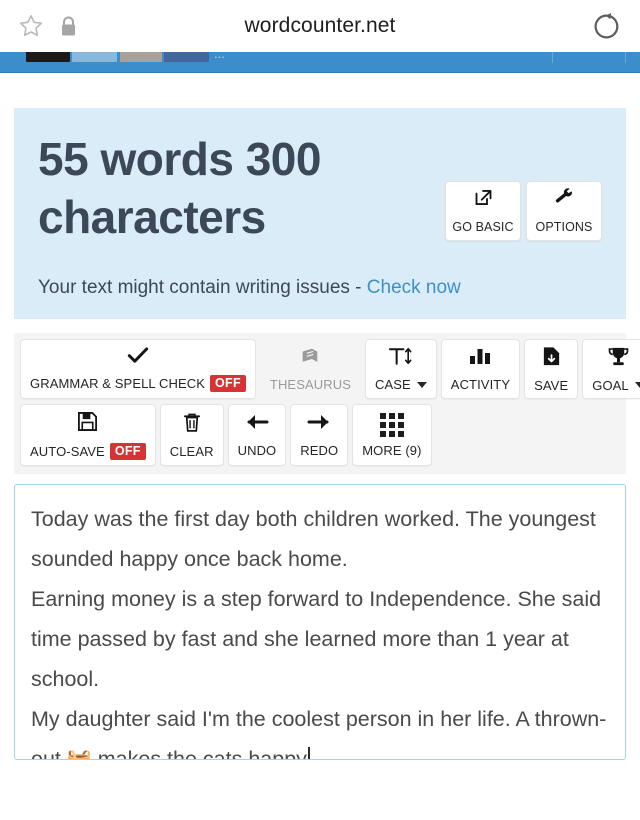  I want to click on case-button: CASE, so click(400, 368).